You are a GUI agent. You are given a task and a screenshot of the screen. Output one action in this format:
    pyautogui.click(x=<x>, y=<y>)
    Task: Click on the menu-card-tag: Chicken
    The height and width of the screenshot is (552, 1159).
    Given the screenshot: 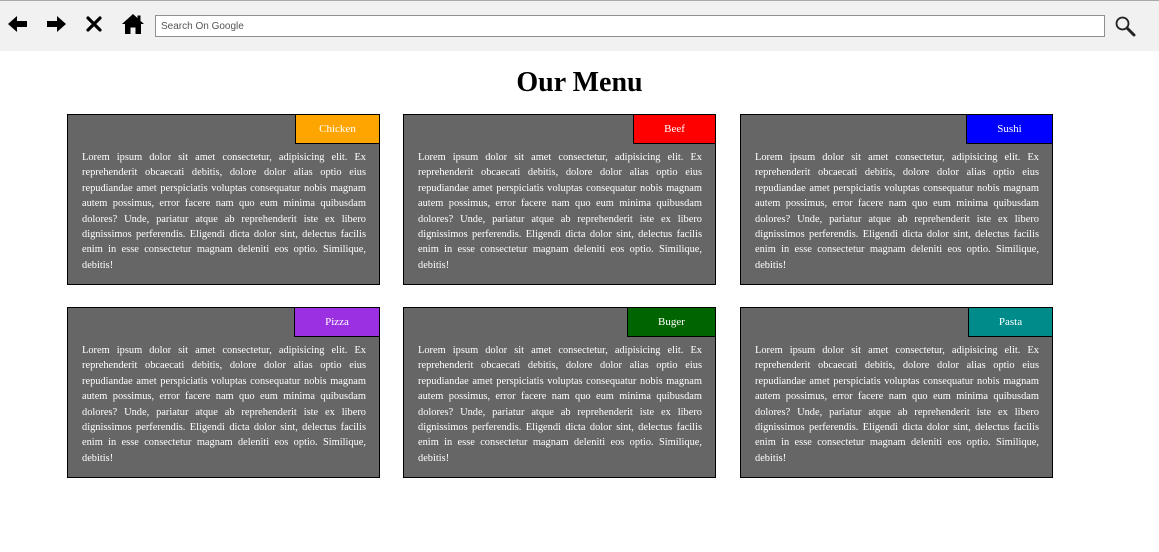 What is the action you would take?
    pyautogui.click(x=337, y=129)
    